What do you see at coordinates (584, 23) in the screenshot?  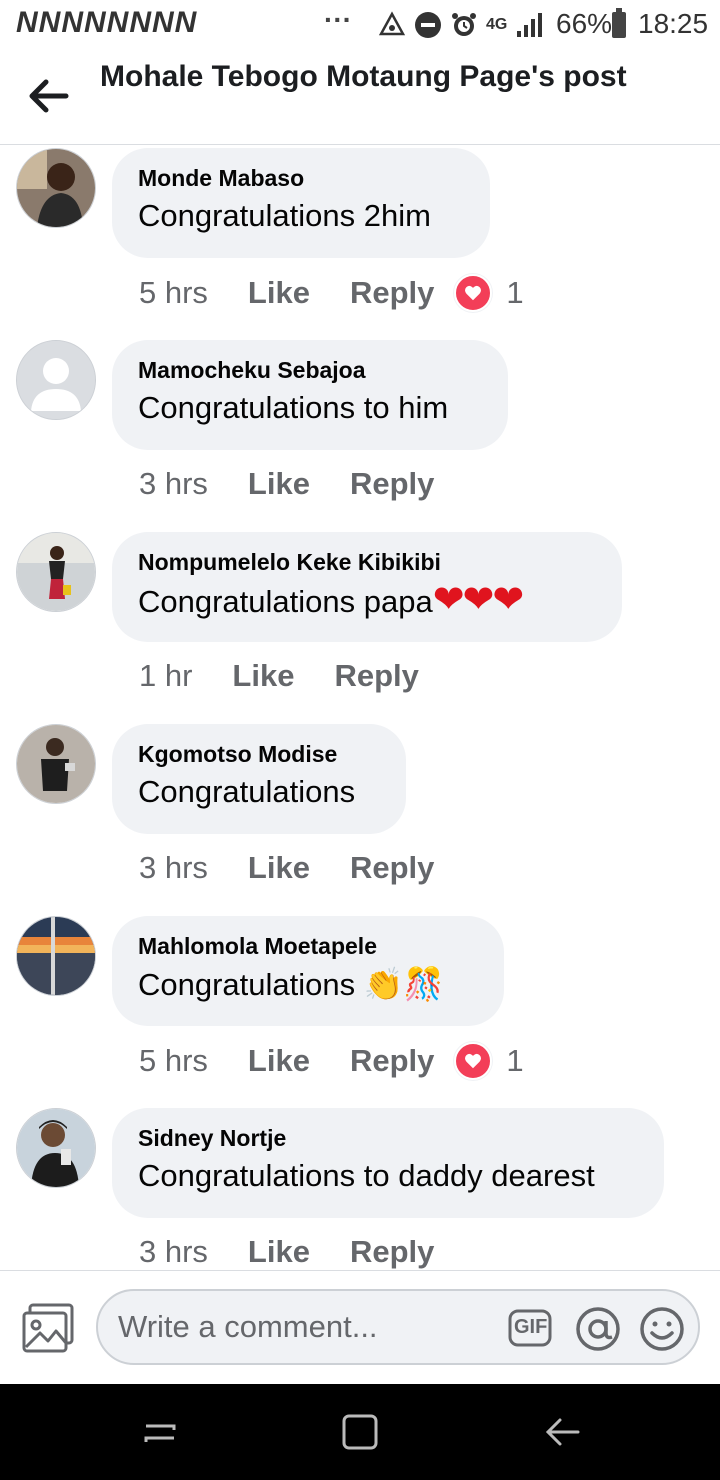 I see `battery-percent: 66%` at bounding box center [584, 23].